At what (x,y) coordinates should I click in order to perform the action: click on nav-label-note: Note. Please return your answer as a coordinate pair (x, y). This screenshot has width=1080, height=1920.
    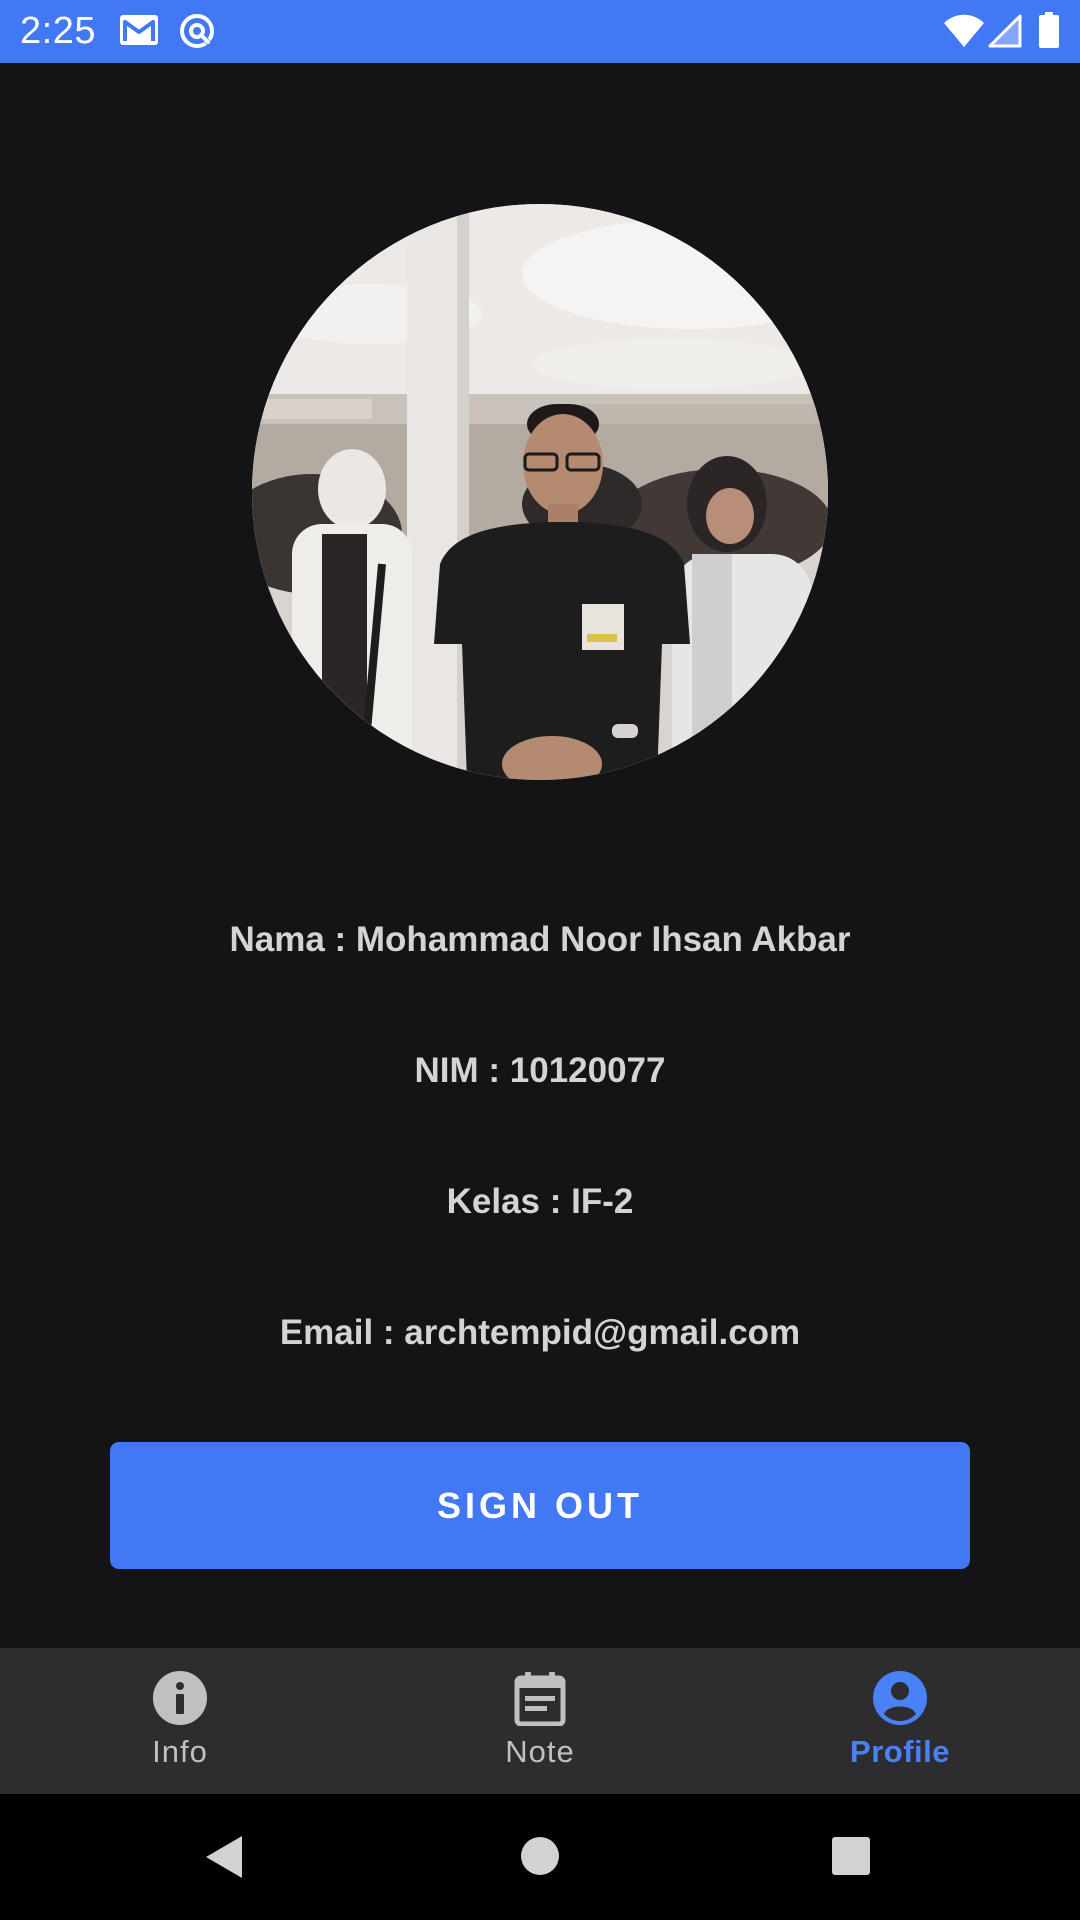
    Looking at the image, I should click on (540, 1751).